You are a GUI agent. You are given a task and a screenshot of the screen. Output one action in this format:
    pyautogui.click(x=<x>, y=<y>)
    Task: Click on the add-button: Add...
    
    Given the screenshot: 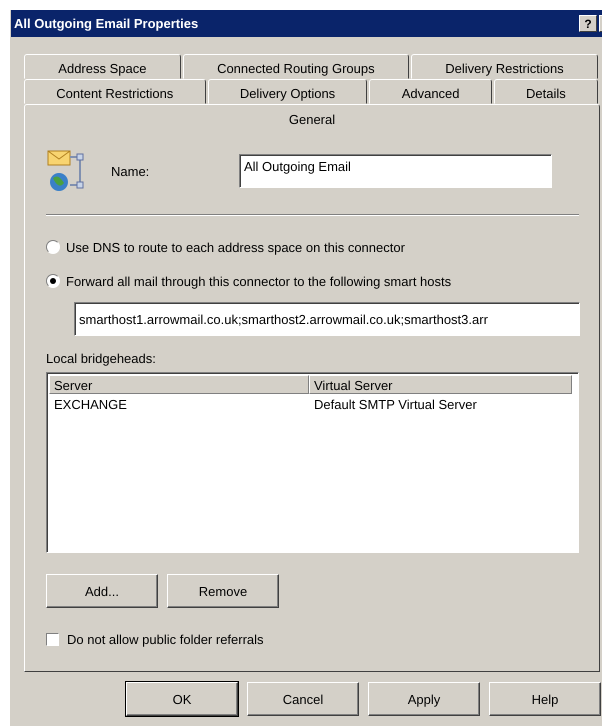 What is the action you would take?
    pyautogui.click(x=102, y=591)
    